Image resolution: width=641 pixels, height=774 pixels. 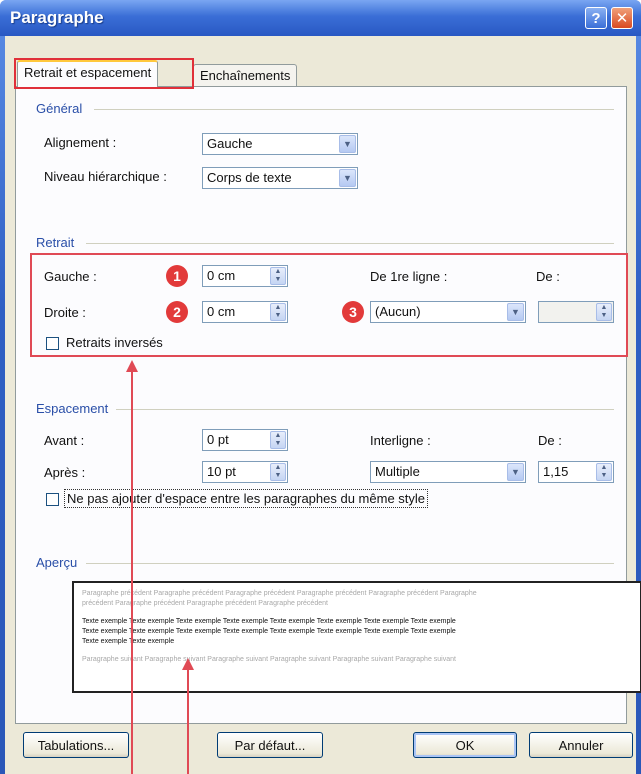 I want to click on callout-badge-2: 2, so click(x=177, y=312).